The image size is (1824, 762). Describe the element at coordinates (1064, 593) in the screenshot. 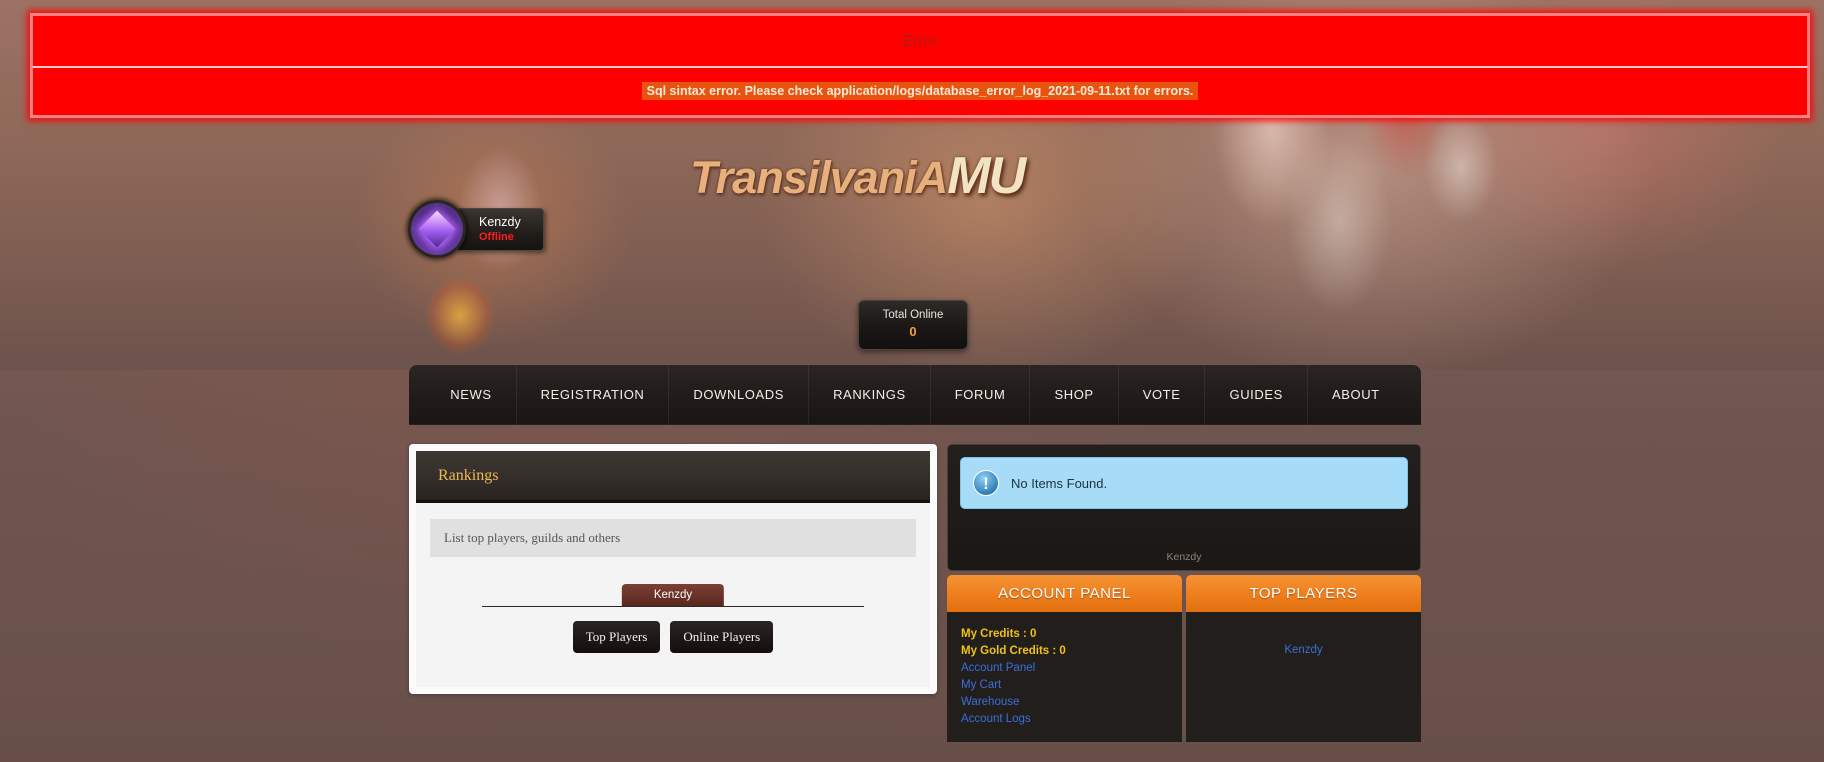

I see `account-panel-title: ACCOUNT PANEL` at that location.